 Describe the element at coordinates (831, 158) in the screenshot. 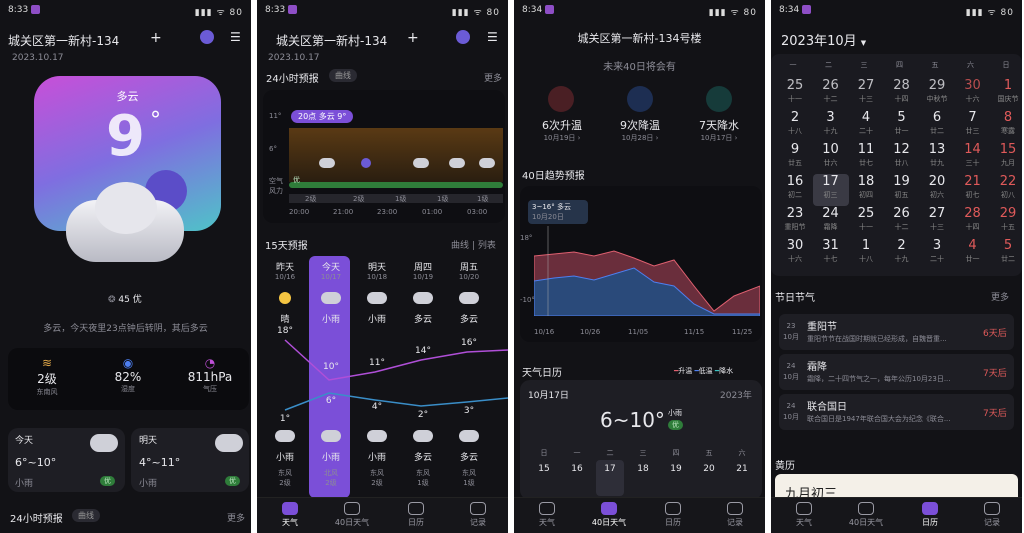

I see `calendar-day-cell: 10 廿六` at that location.